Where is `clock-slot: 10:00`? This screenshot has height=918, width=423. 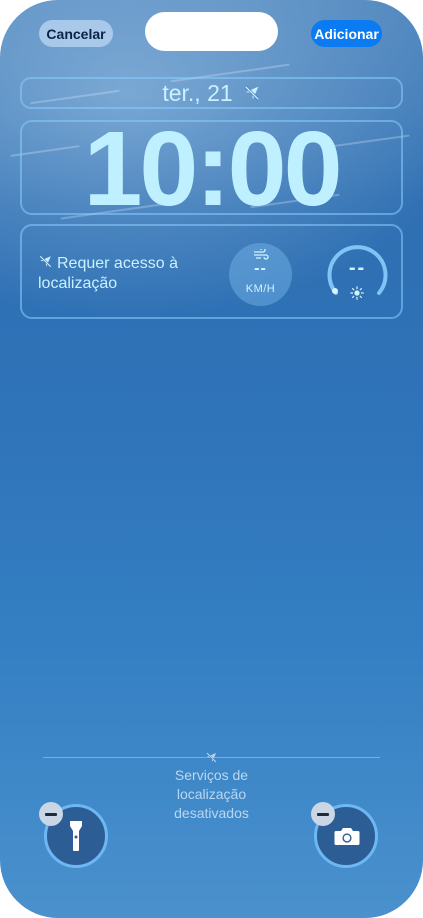 clock-slot: 10:00 is located at coordinates (211, 169).